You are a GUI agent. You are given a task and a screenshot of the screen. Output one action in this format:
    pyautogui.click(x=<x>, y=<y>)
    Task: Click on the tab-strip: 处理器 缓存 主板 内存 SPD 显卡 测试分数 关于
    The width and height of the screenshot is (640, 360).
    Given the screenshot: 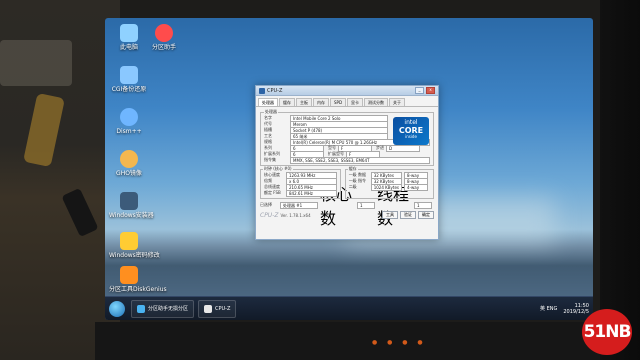 What is the action you would take?
    pyautogui.click(x=347, y=101)
    